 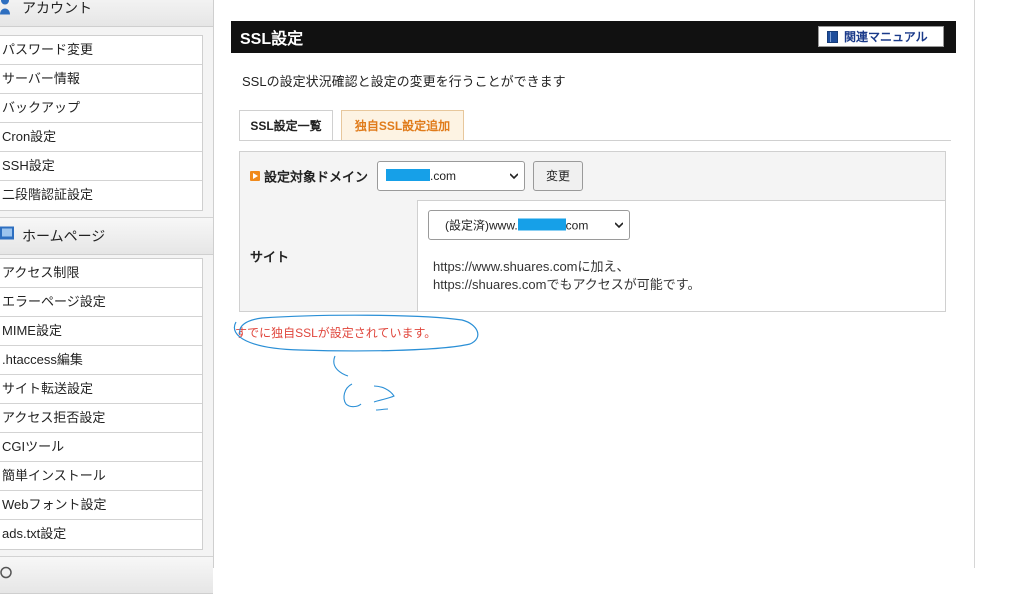 I want to click on related-manual-label: 関連マニュアル, so click(x=886, y=37).